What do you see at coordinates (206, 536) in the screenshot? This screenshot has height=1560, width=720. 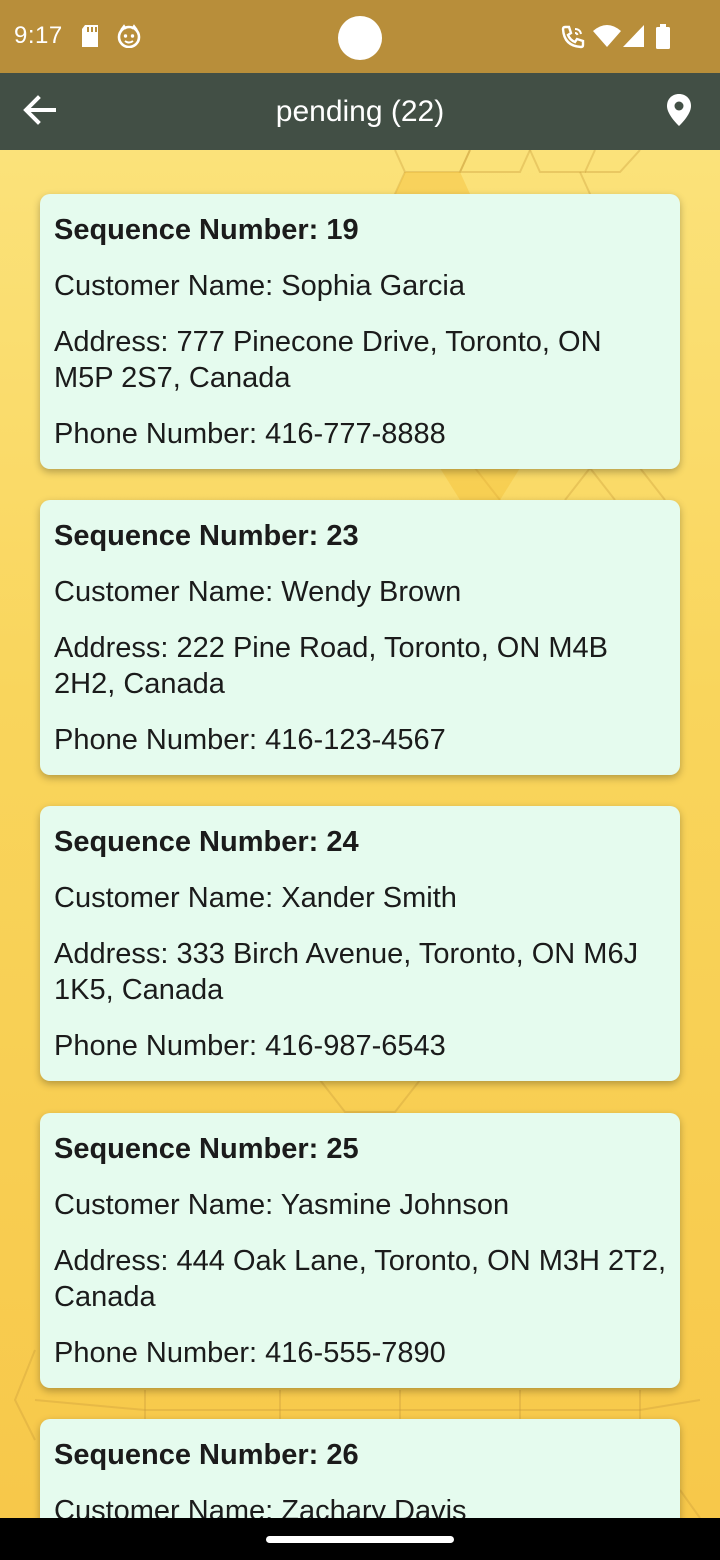 I see `sequence-number: Sequence Number: 23` at bounding box center [206, 536].